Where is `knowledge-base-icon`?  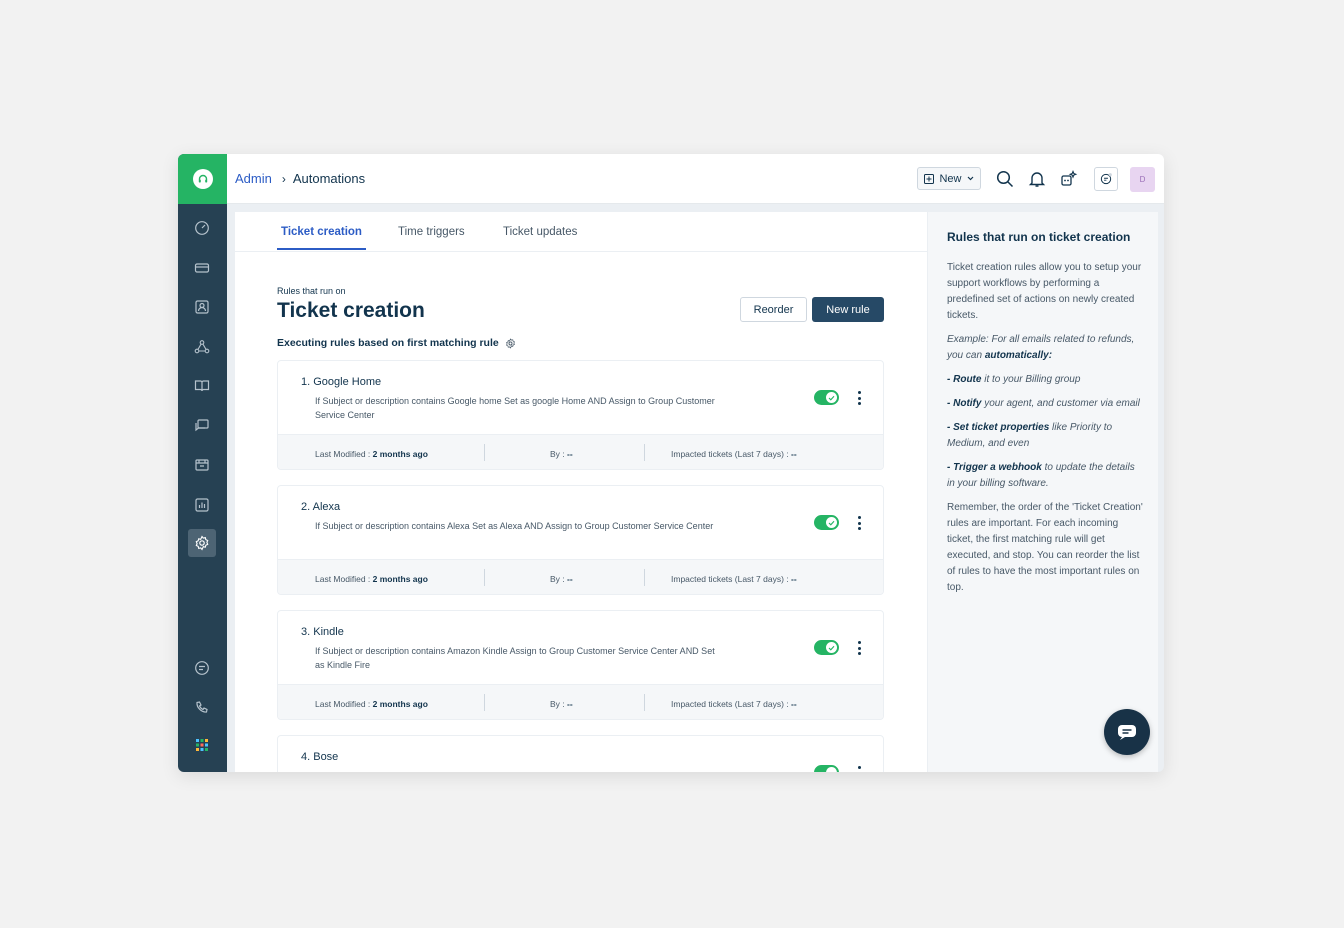
knowledge-base-icon is located at coordinates (202, 386).